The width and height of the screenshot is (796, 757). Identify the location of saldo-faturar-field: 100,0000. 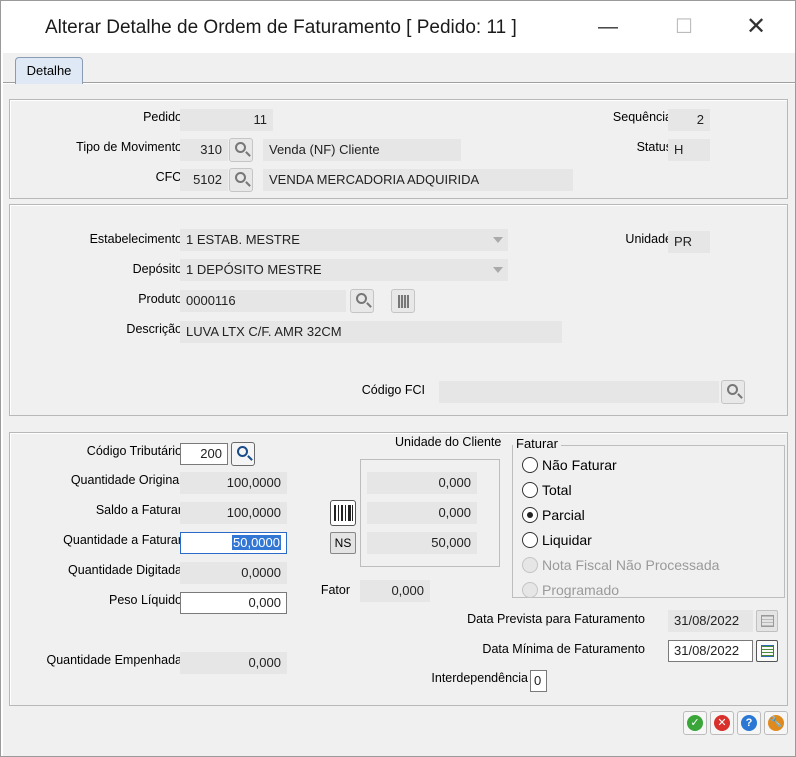
(233, 513).